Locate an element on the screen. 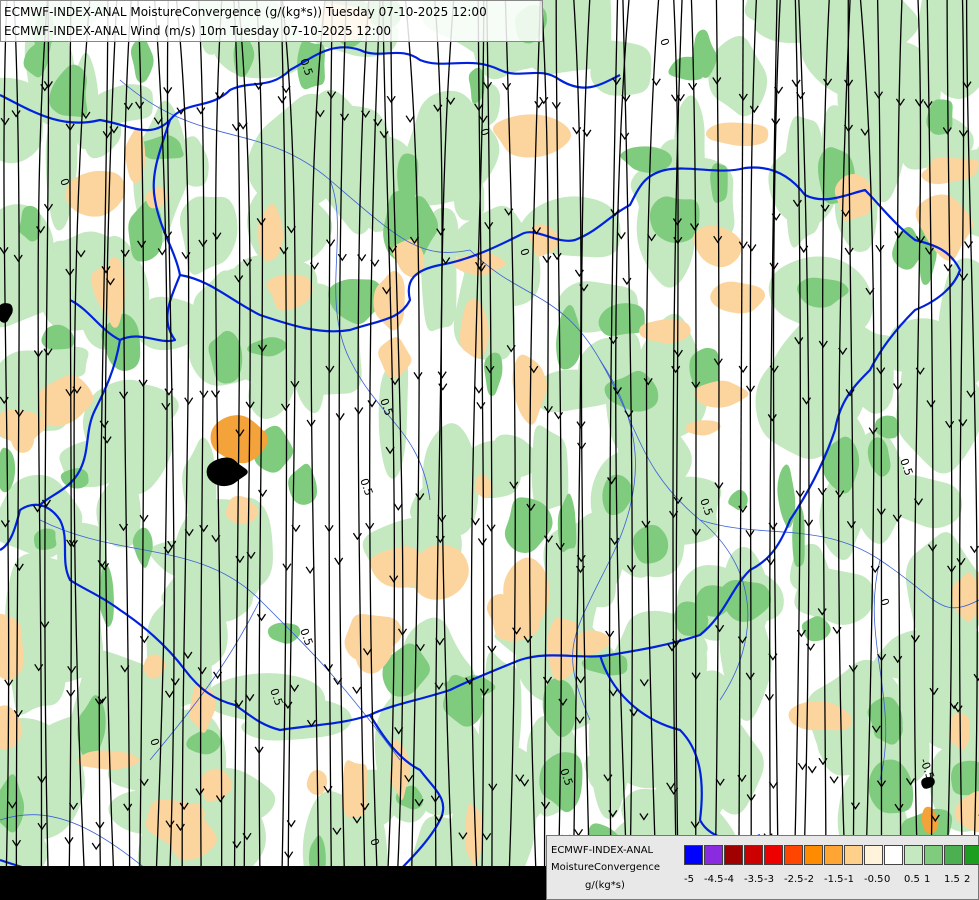 The width and height of the screenshot is (979, 900). legend-tick: -1 is located at coordinates (849, 879).